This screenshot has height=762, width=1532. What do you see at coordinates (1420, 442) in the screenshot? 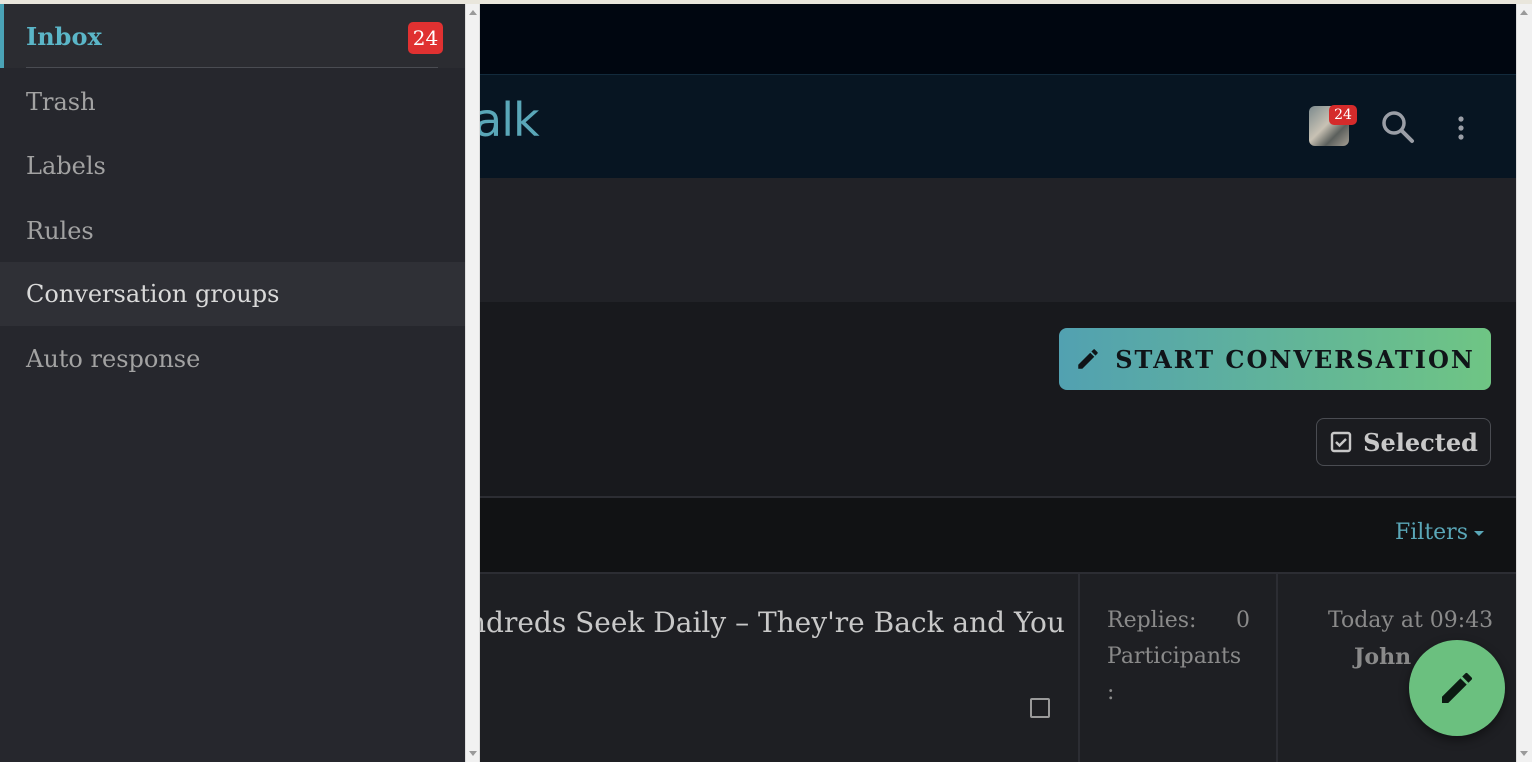
I see `selected-label: Selected` at bounding box center [1420, 442].